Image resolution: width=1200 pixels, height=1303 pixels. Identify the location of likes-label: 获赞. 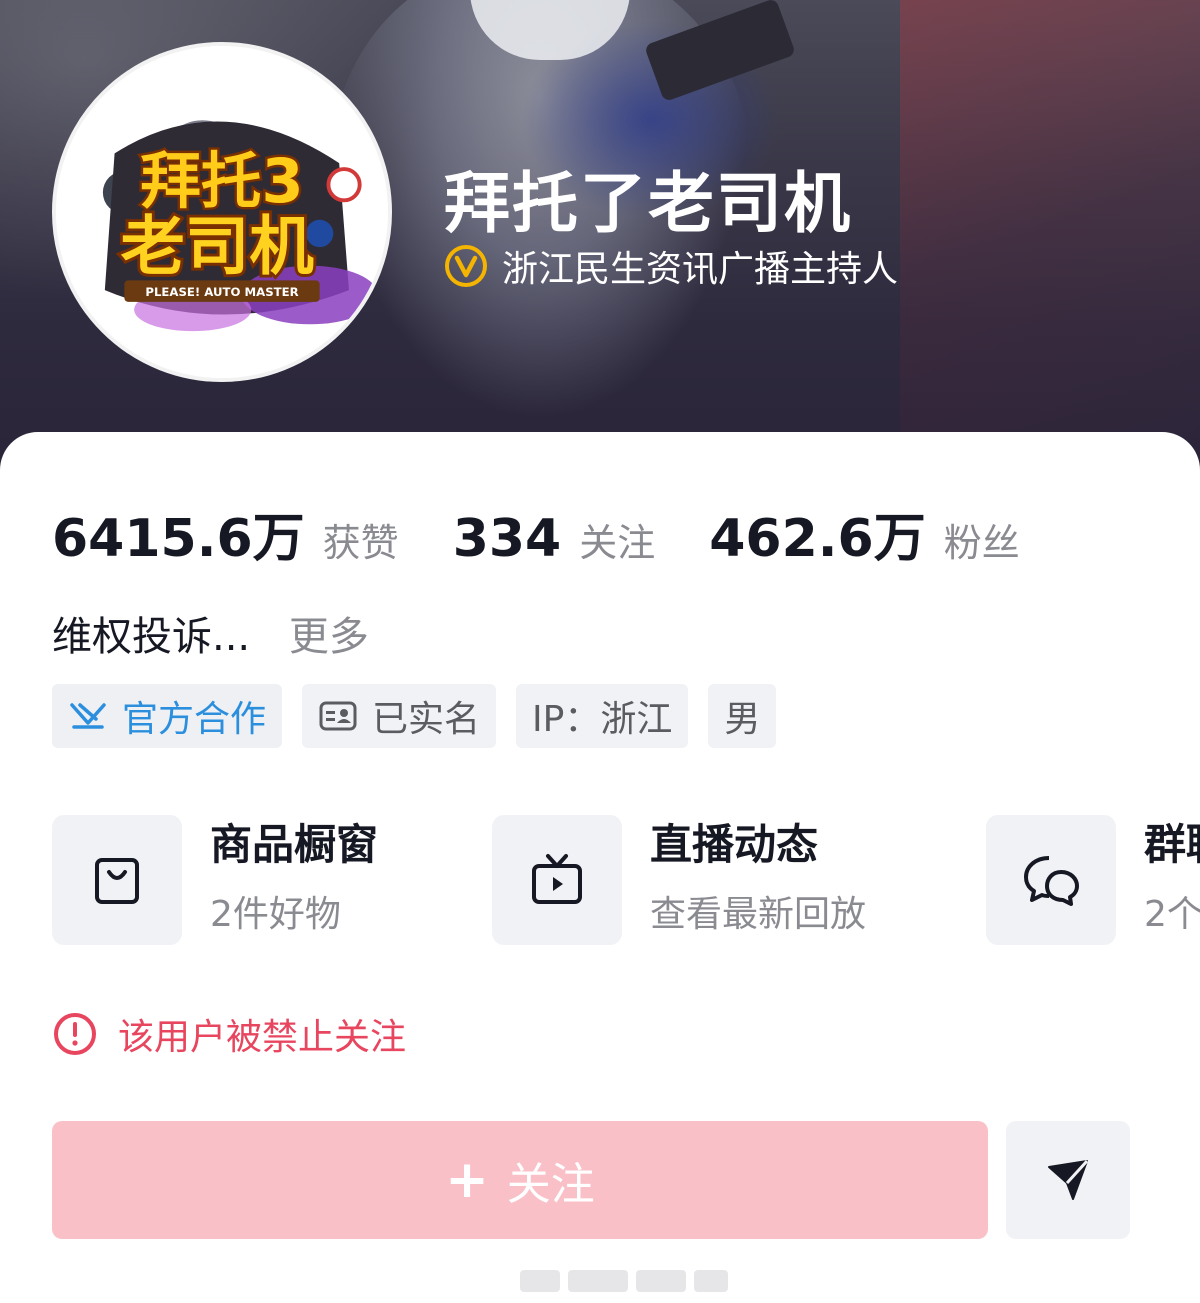
(360, 543).